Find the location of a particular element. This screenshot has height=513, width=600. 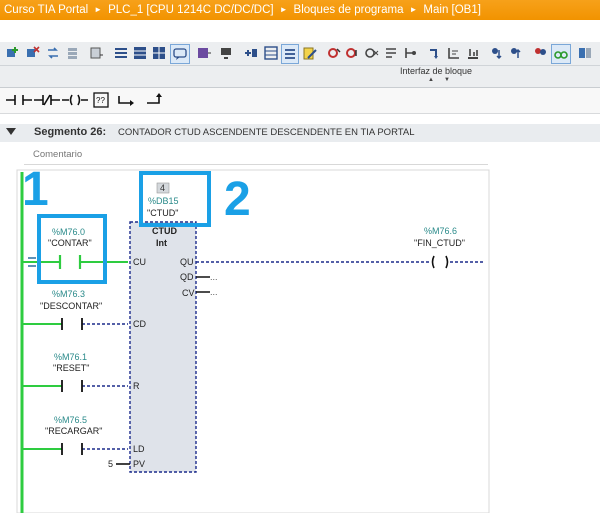

annotation-number-2: 2 is located at coordinates (237, 199).